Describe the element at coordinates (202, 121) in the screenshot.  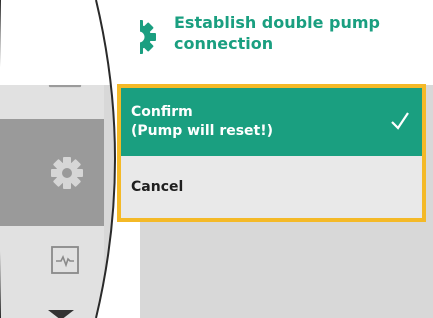
I see `confirm-option-label: Confirm (Pump will reset!)` at that location.